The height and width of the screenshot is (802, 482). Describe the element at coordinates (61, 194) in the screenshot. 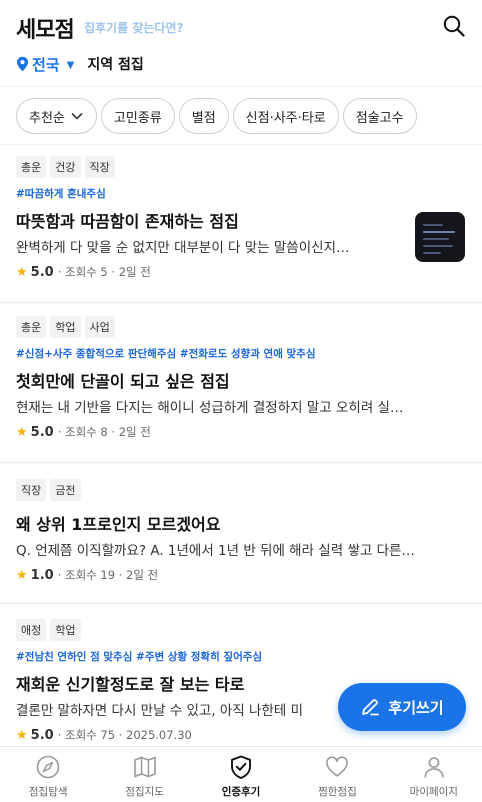

I see `hashtags: #따끔하게 혼내주심` at that location.